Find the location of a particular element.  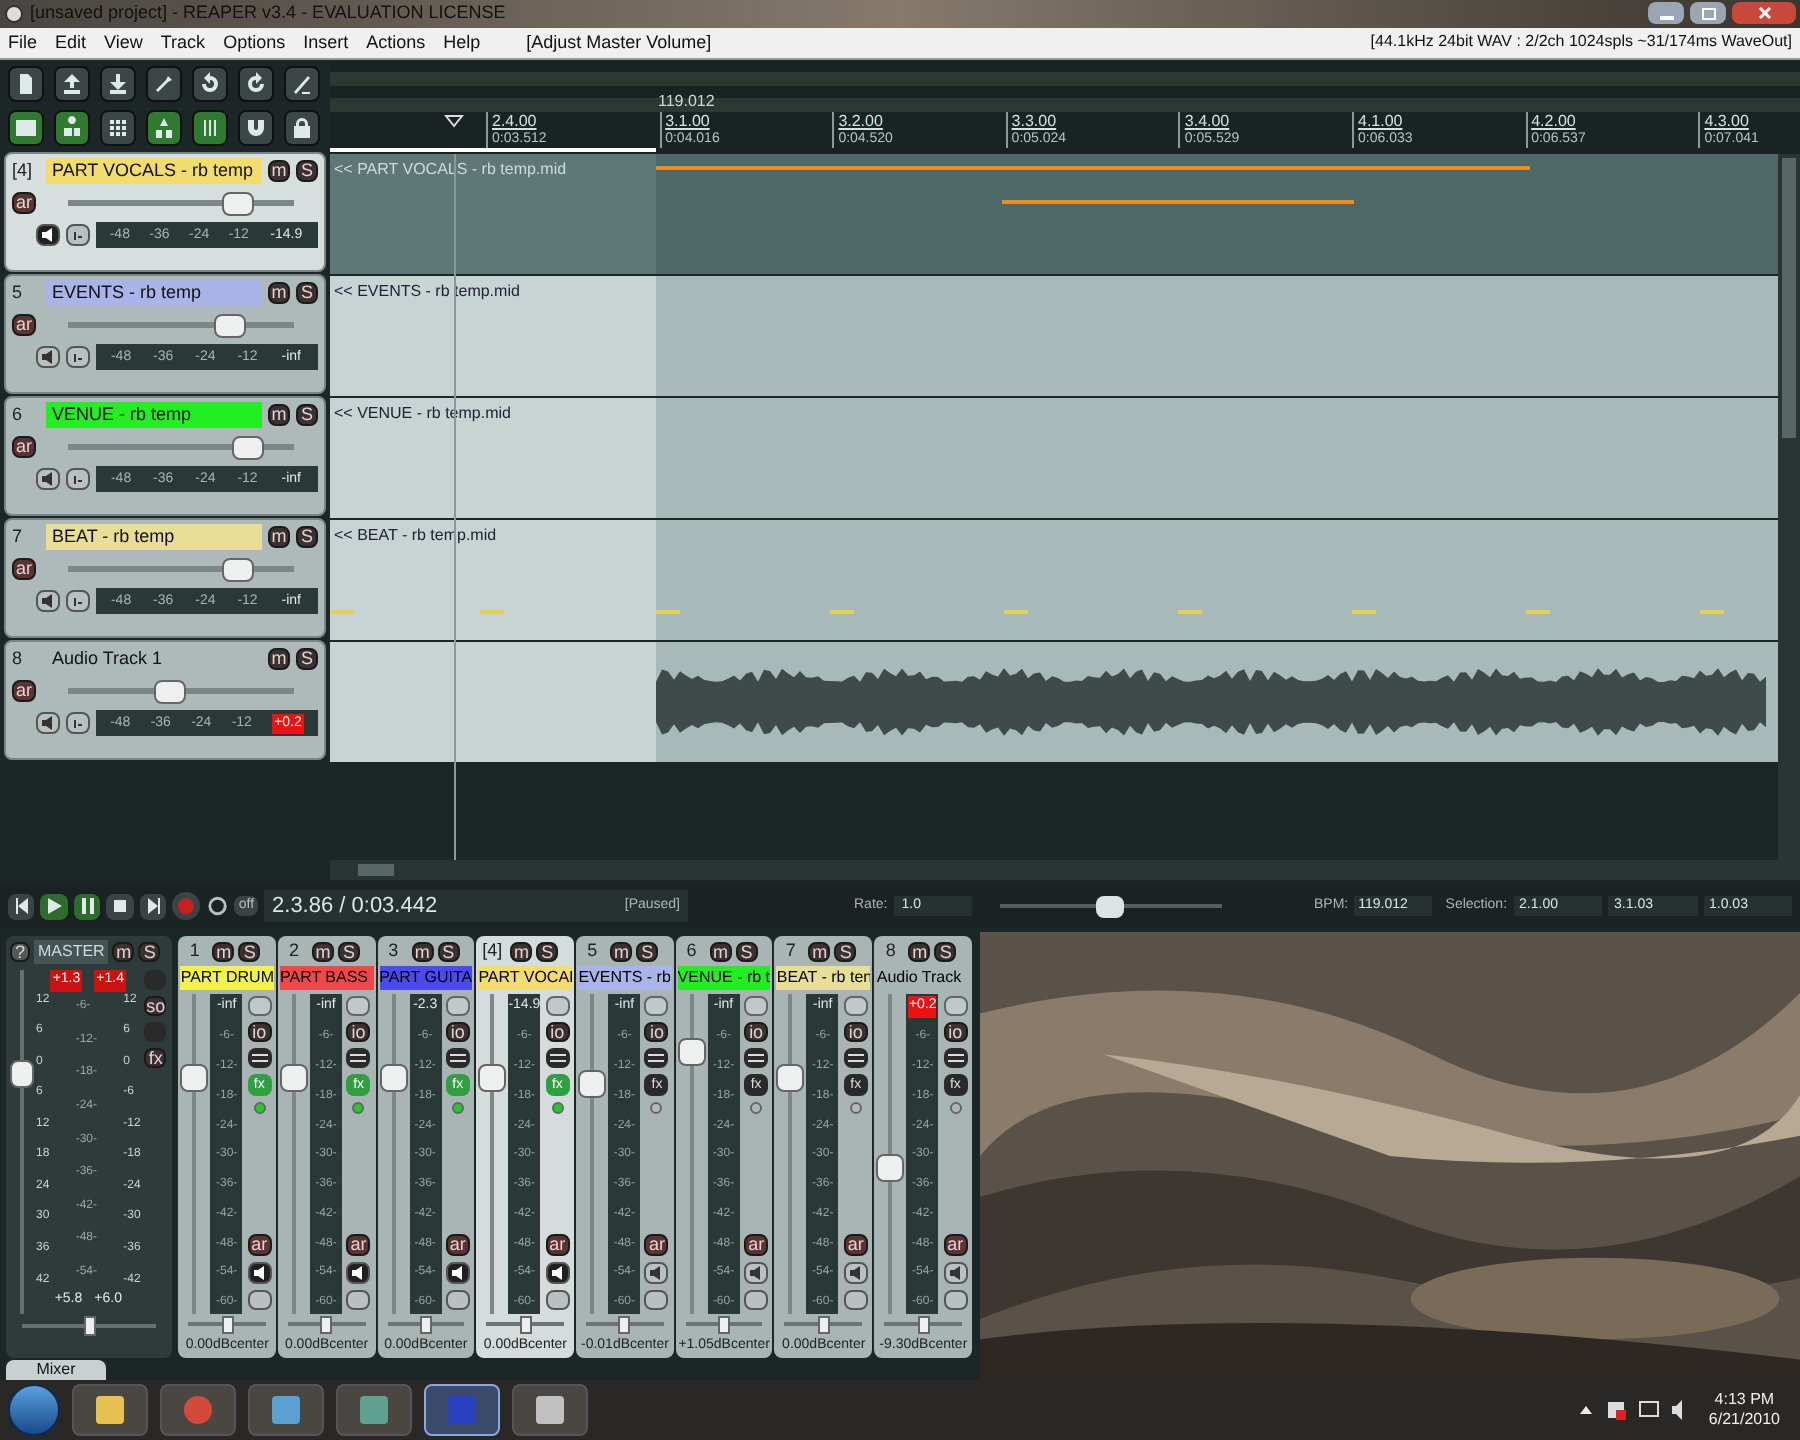

strip-name: PART BASS is located at coordinates (327, 978).